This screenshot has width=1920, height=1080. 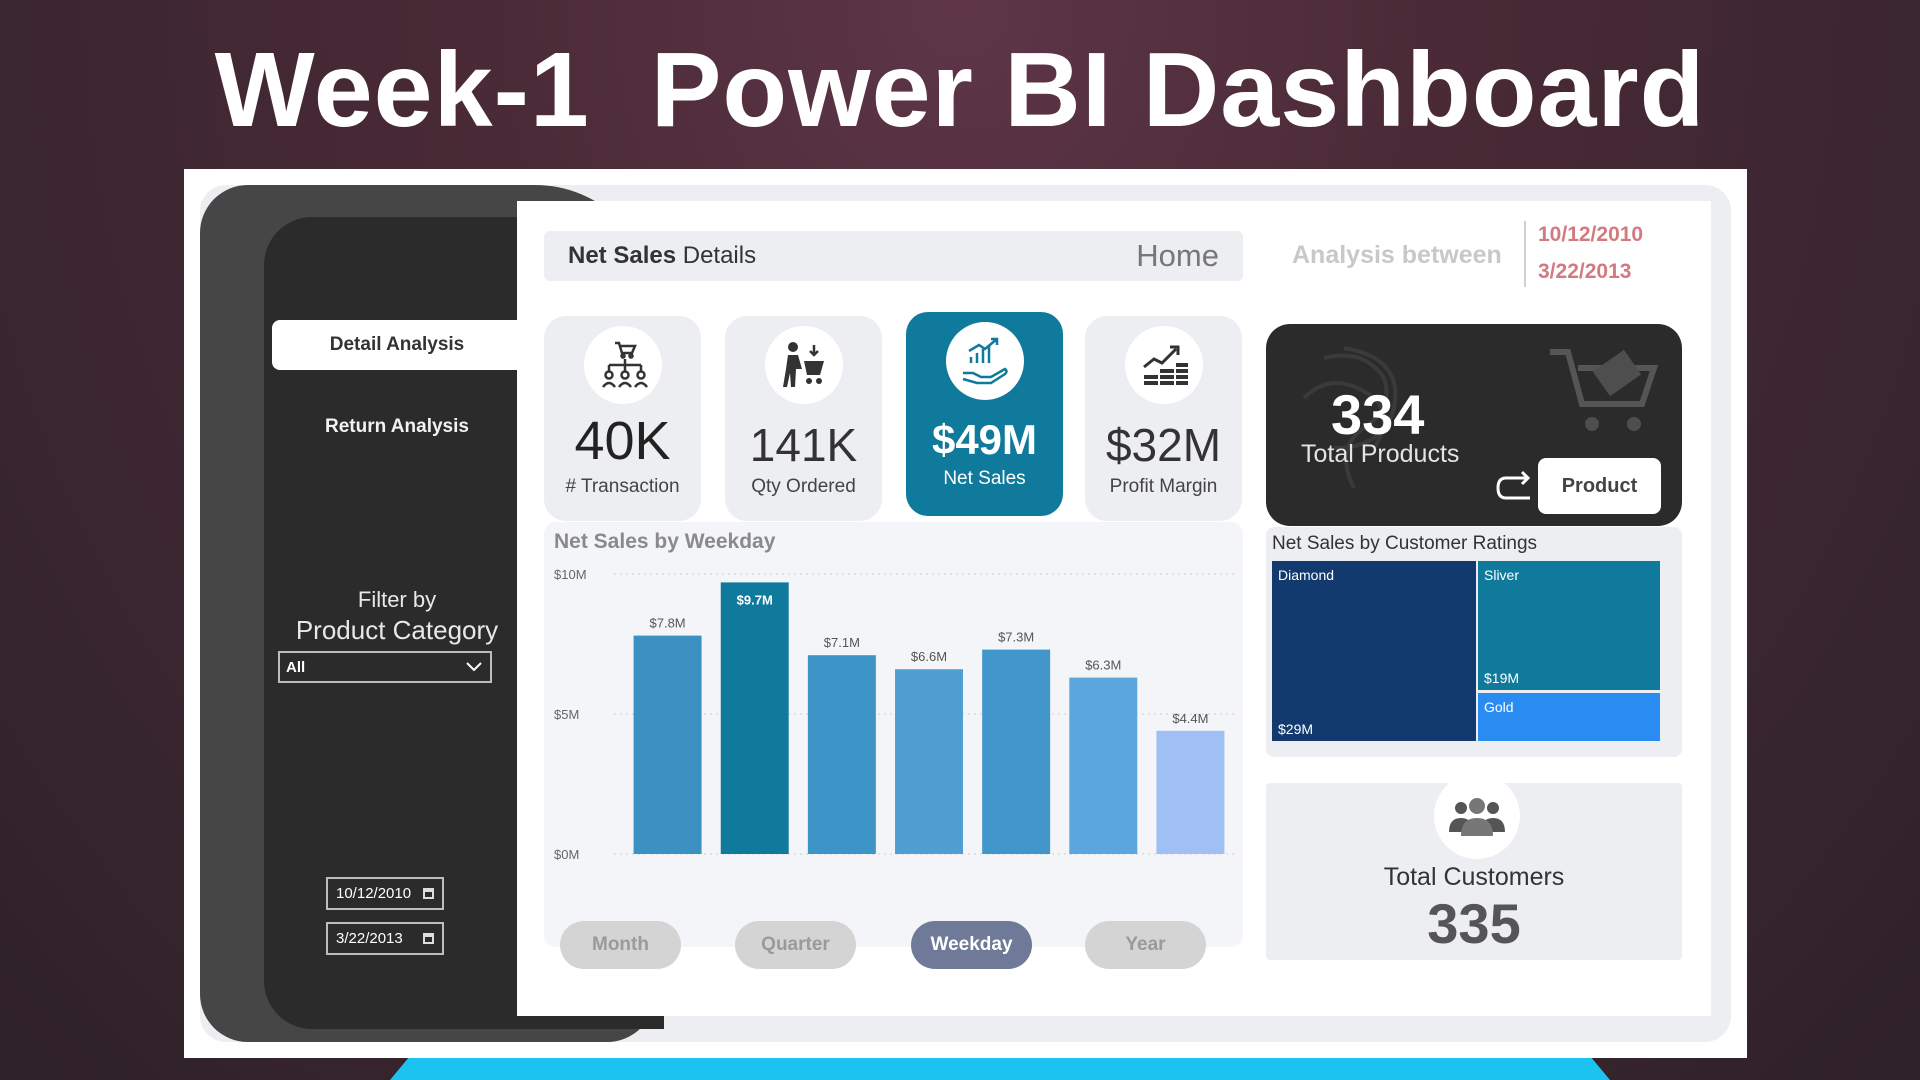 I want to click on toggle-quarter: Quarter, so click(x=795, y=945).